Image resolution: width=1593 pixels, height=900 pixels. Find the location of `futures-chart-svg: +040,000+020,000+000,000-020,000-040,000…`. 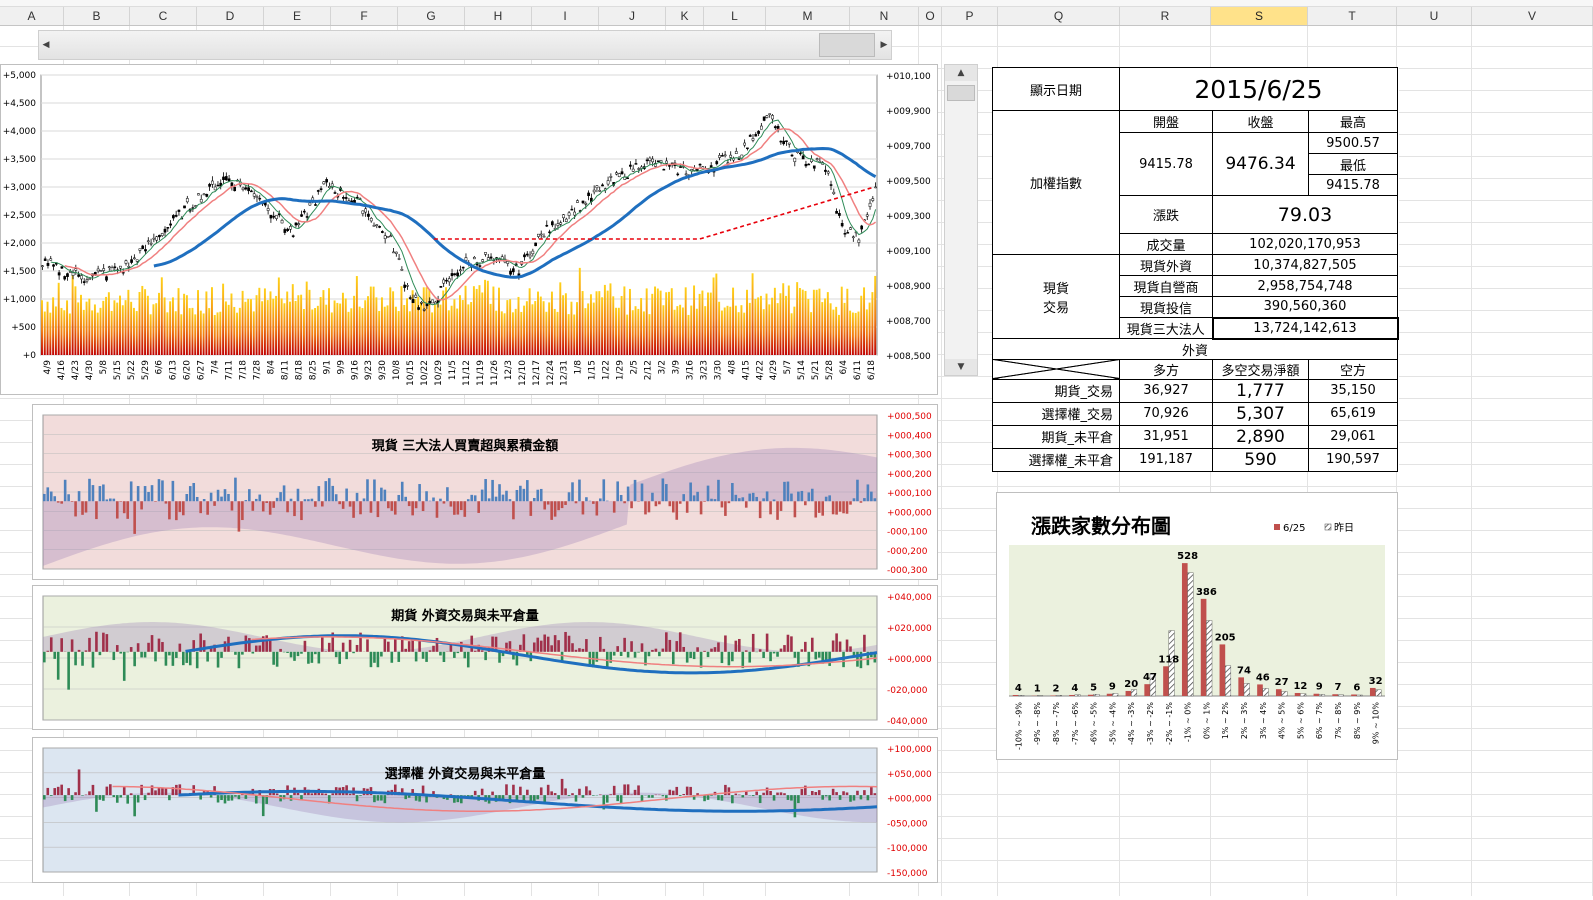

futures-chart-svg: +040,000+020,000+000,000-020,000-040,000… is located at coordinates (485, 657).